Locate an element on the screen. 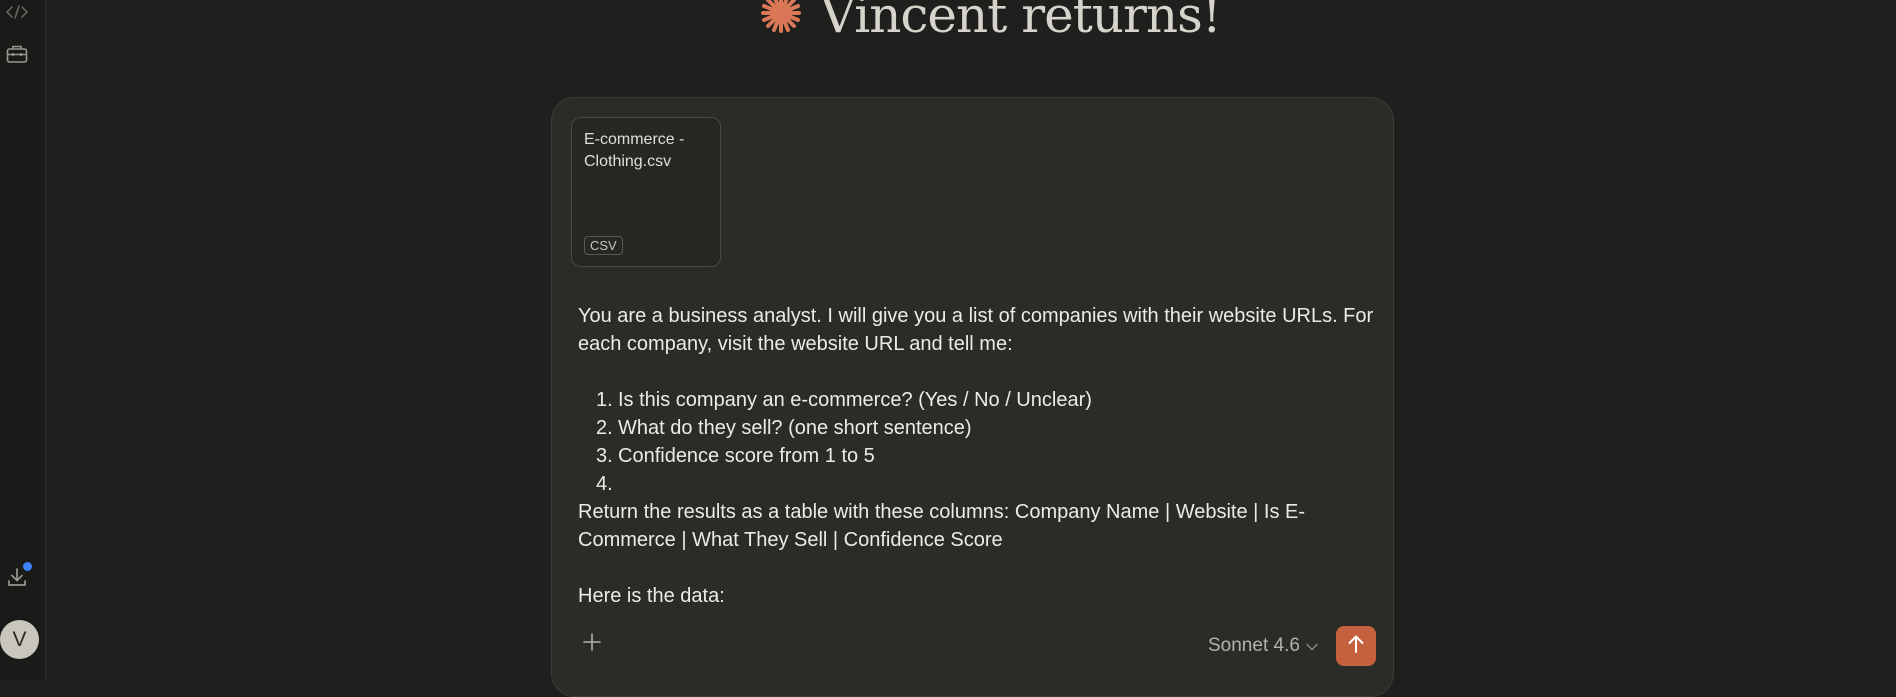 The height and width of the screenshot is (697, 1896). attachment-filename: E-commerce - Clothing.csv is located at coordinates (634, 150).